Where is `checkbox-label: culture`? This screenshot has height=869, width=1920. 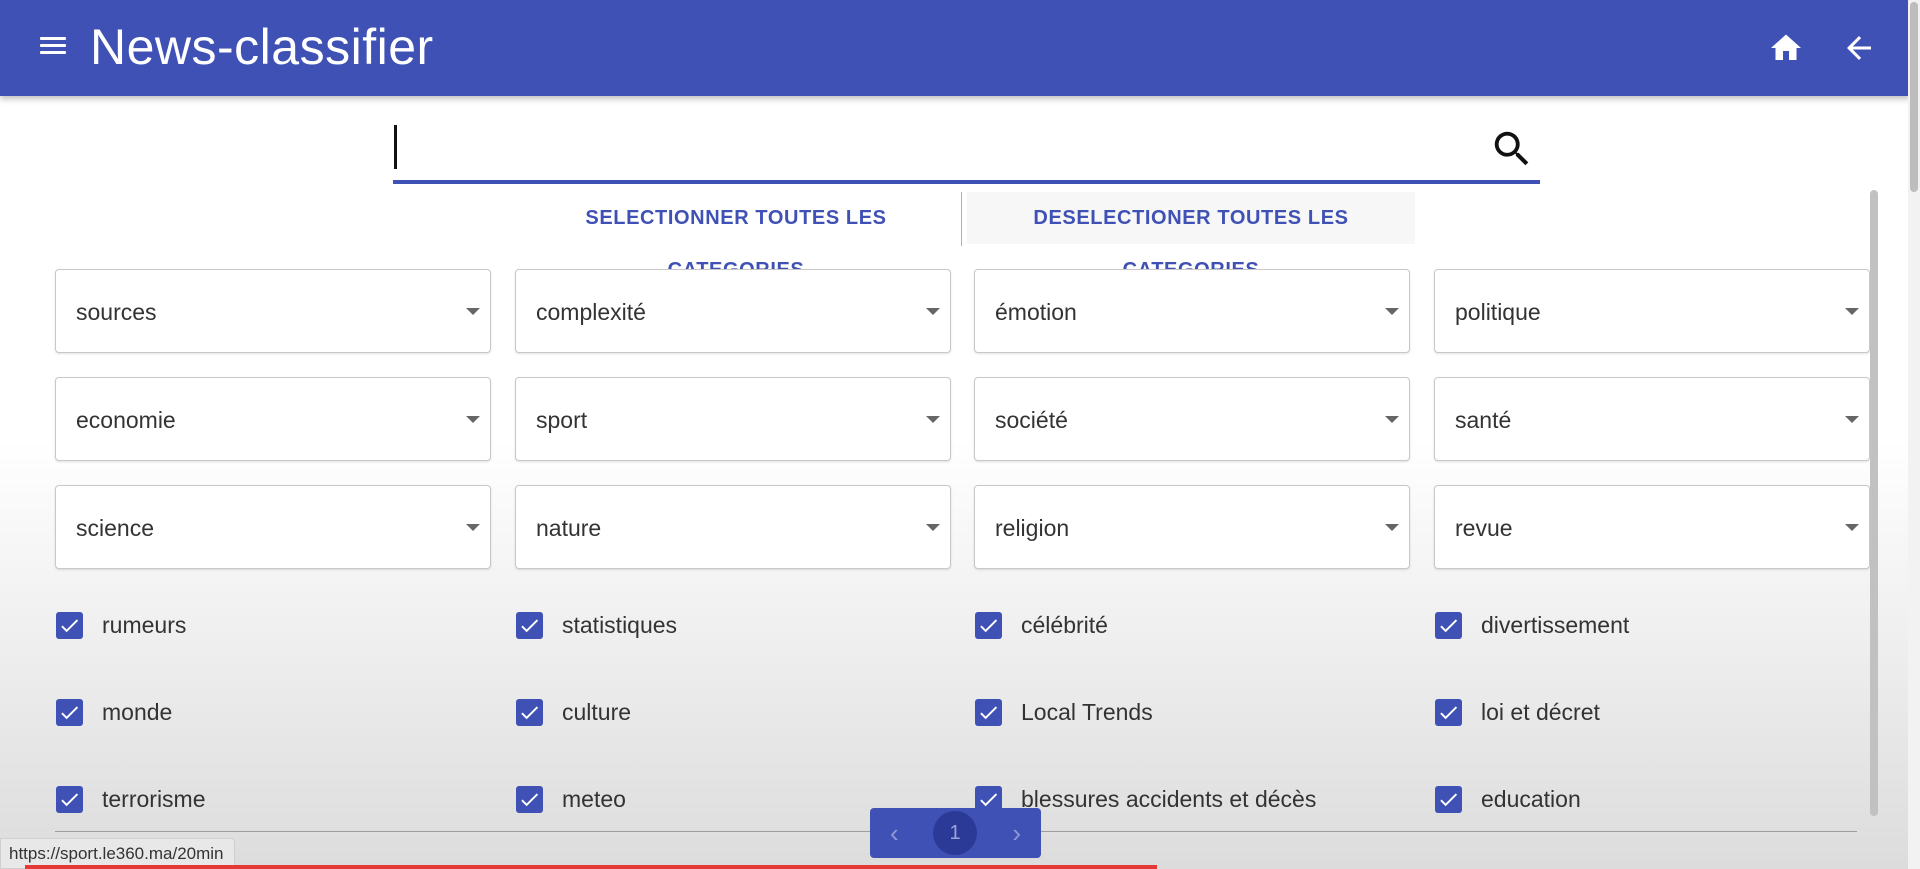 checkbox-label: culture is located at coordinates (597, 712).